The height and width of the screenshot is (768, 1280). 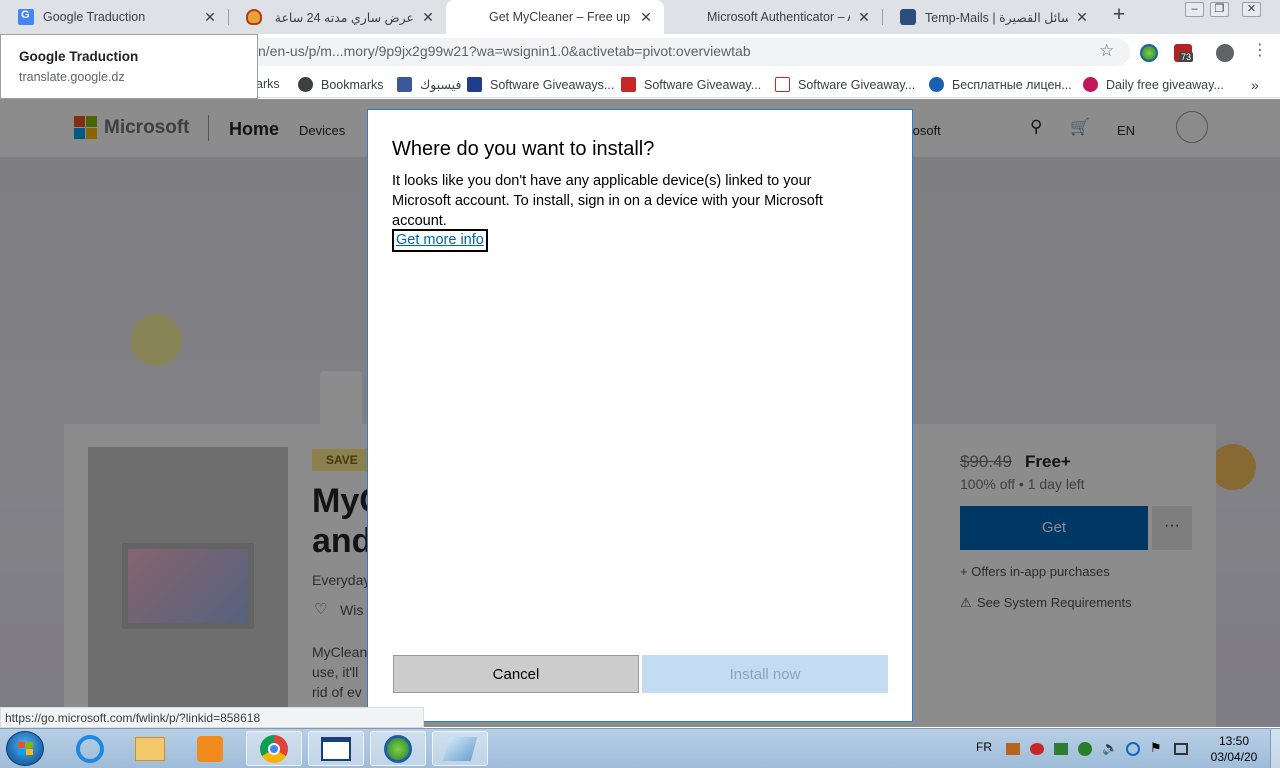 What do you see at coordinates (429, 84) in the screenshot?
I see `bookmark-item: فيسبوك` at bounding box center [429, 84].